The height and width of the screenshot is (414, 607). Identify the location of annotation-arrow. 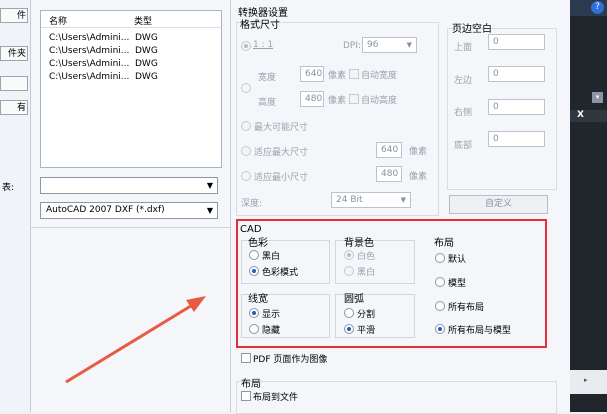
(135, 340).